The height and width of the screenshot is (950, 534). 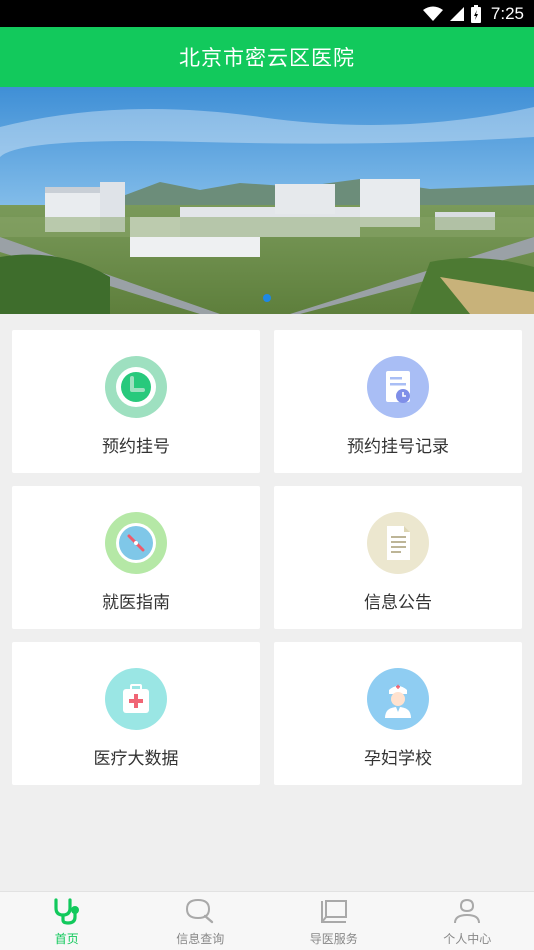 I want to click on compass-icon, so click(x=136, y=543).